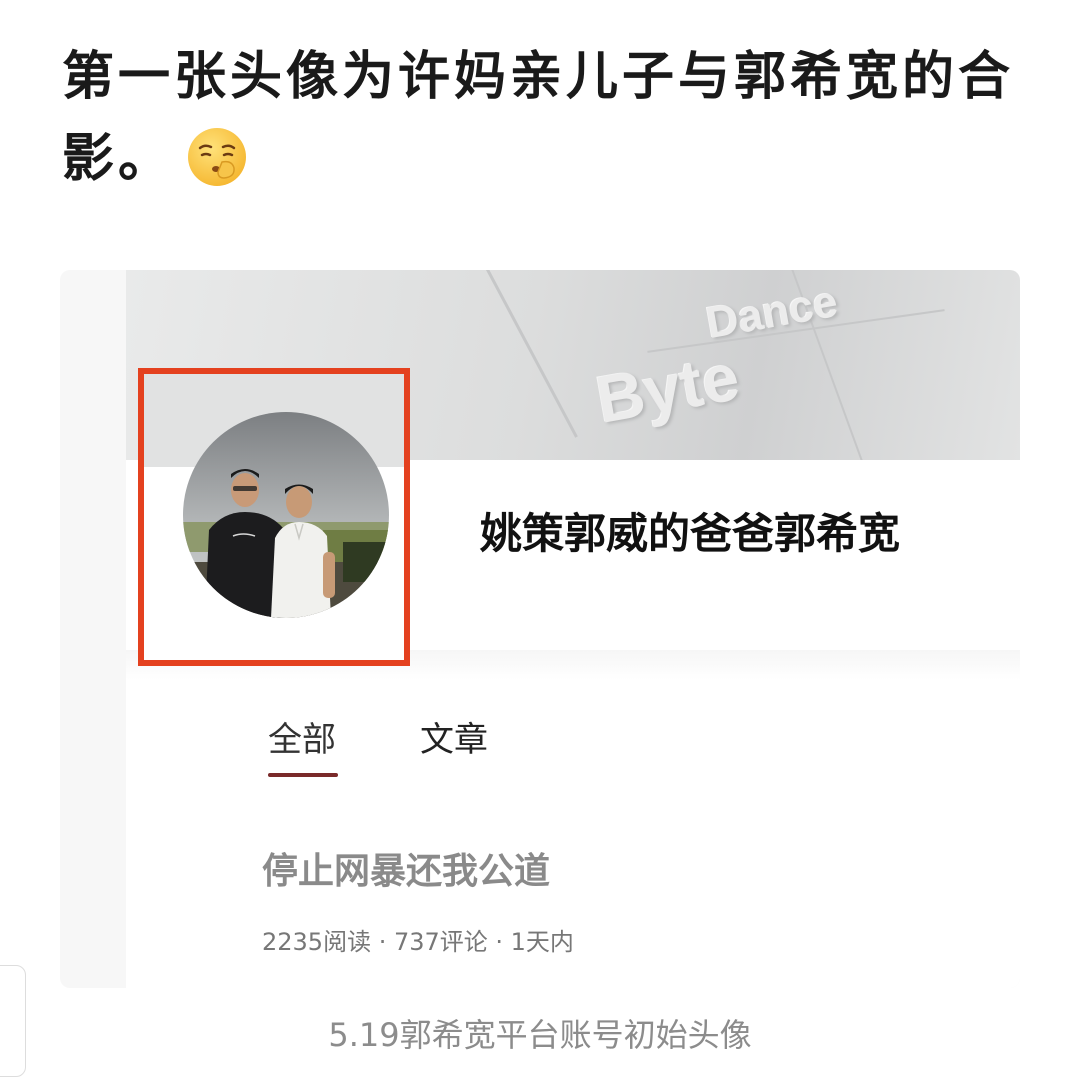  Describe the element at coordinates (540, 1035) in the screenshot. I see `image-caption: 5.19郭希宽平台账号初始头像` at that location.